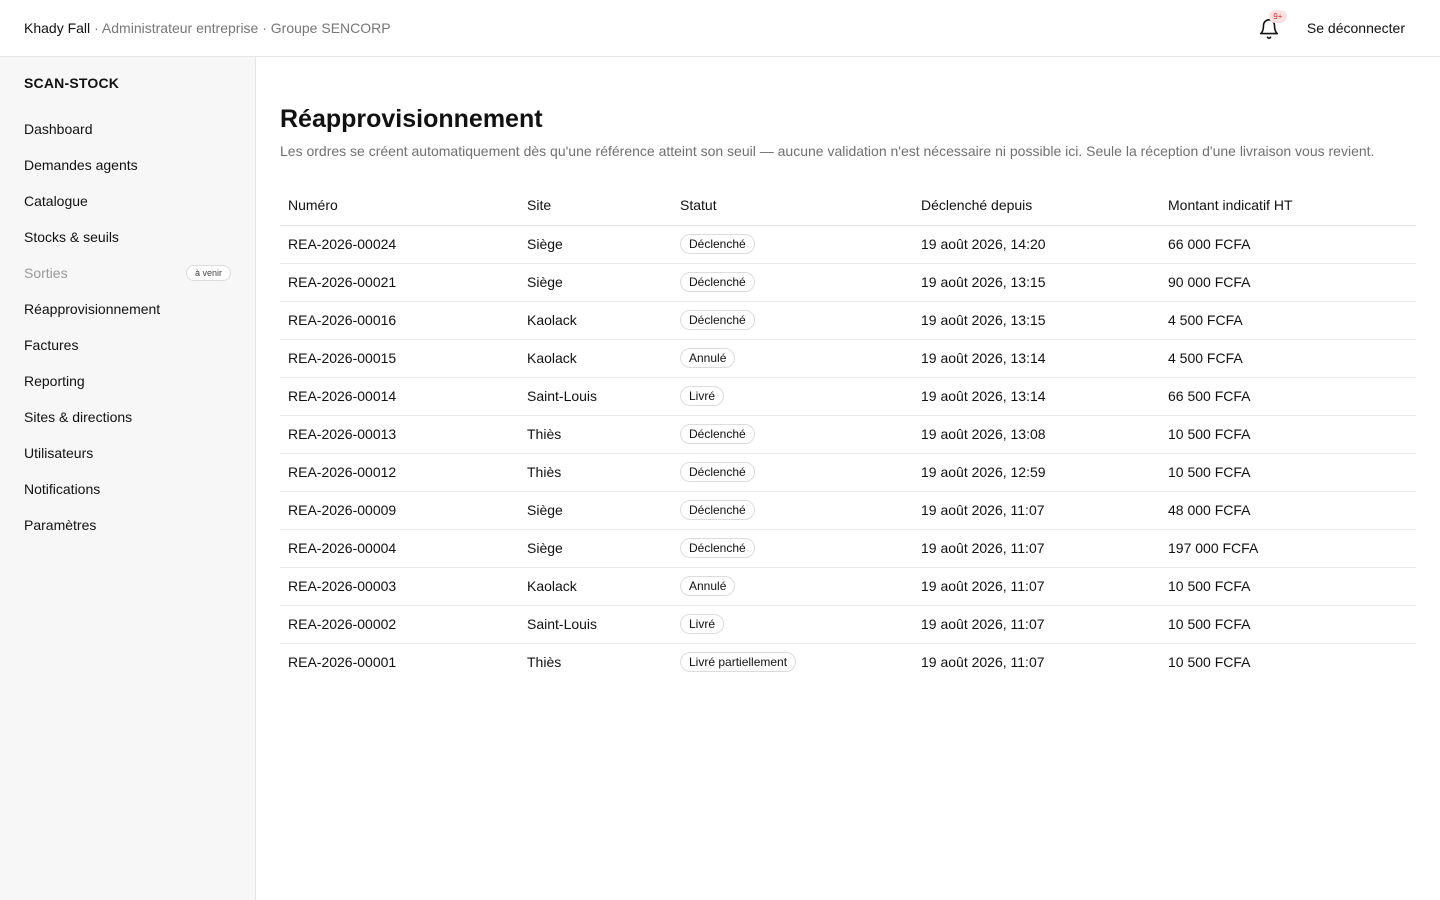 This screenshot has height=900, width=1440. I want to click on cell-montant: 4 500 FCFA, so click(1288, 358).